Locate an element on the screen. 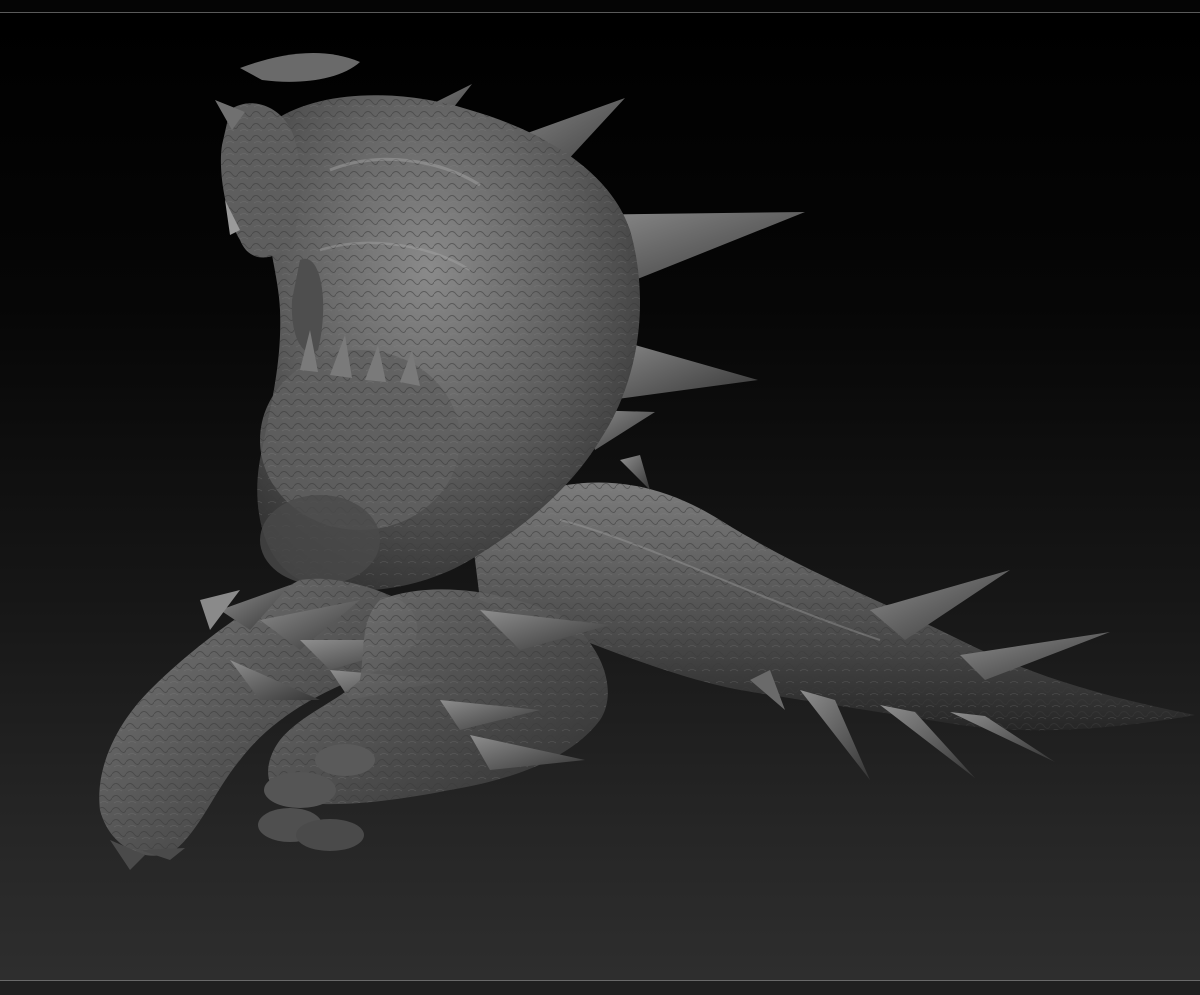 The image size is (1200, 995). top-toolbar-strip is located at coordinates (600, 6).